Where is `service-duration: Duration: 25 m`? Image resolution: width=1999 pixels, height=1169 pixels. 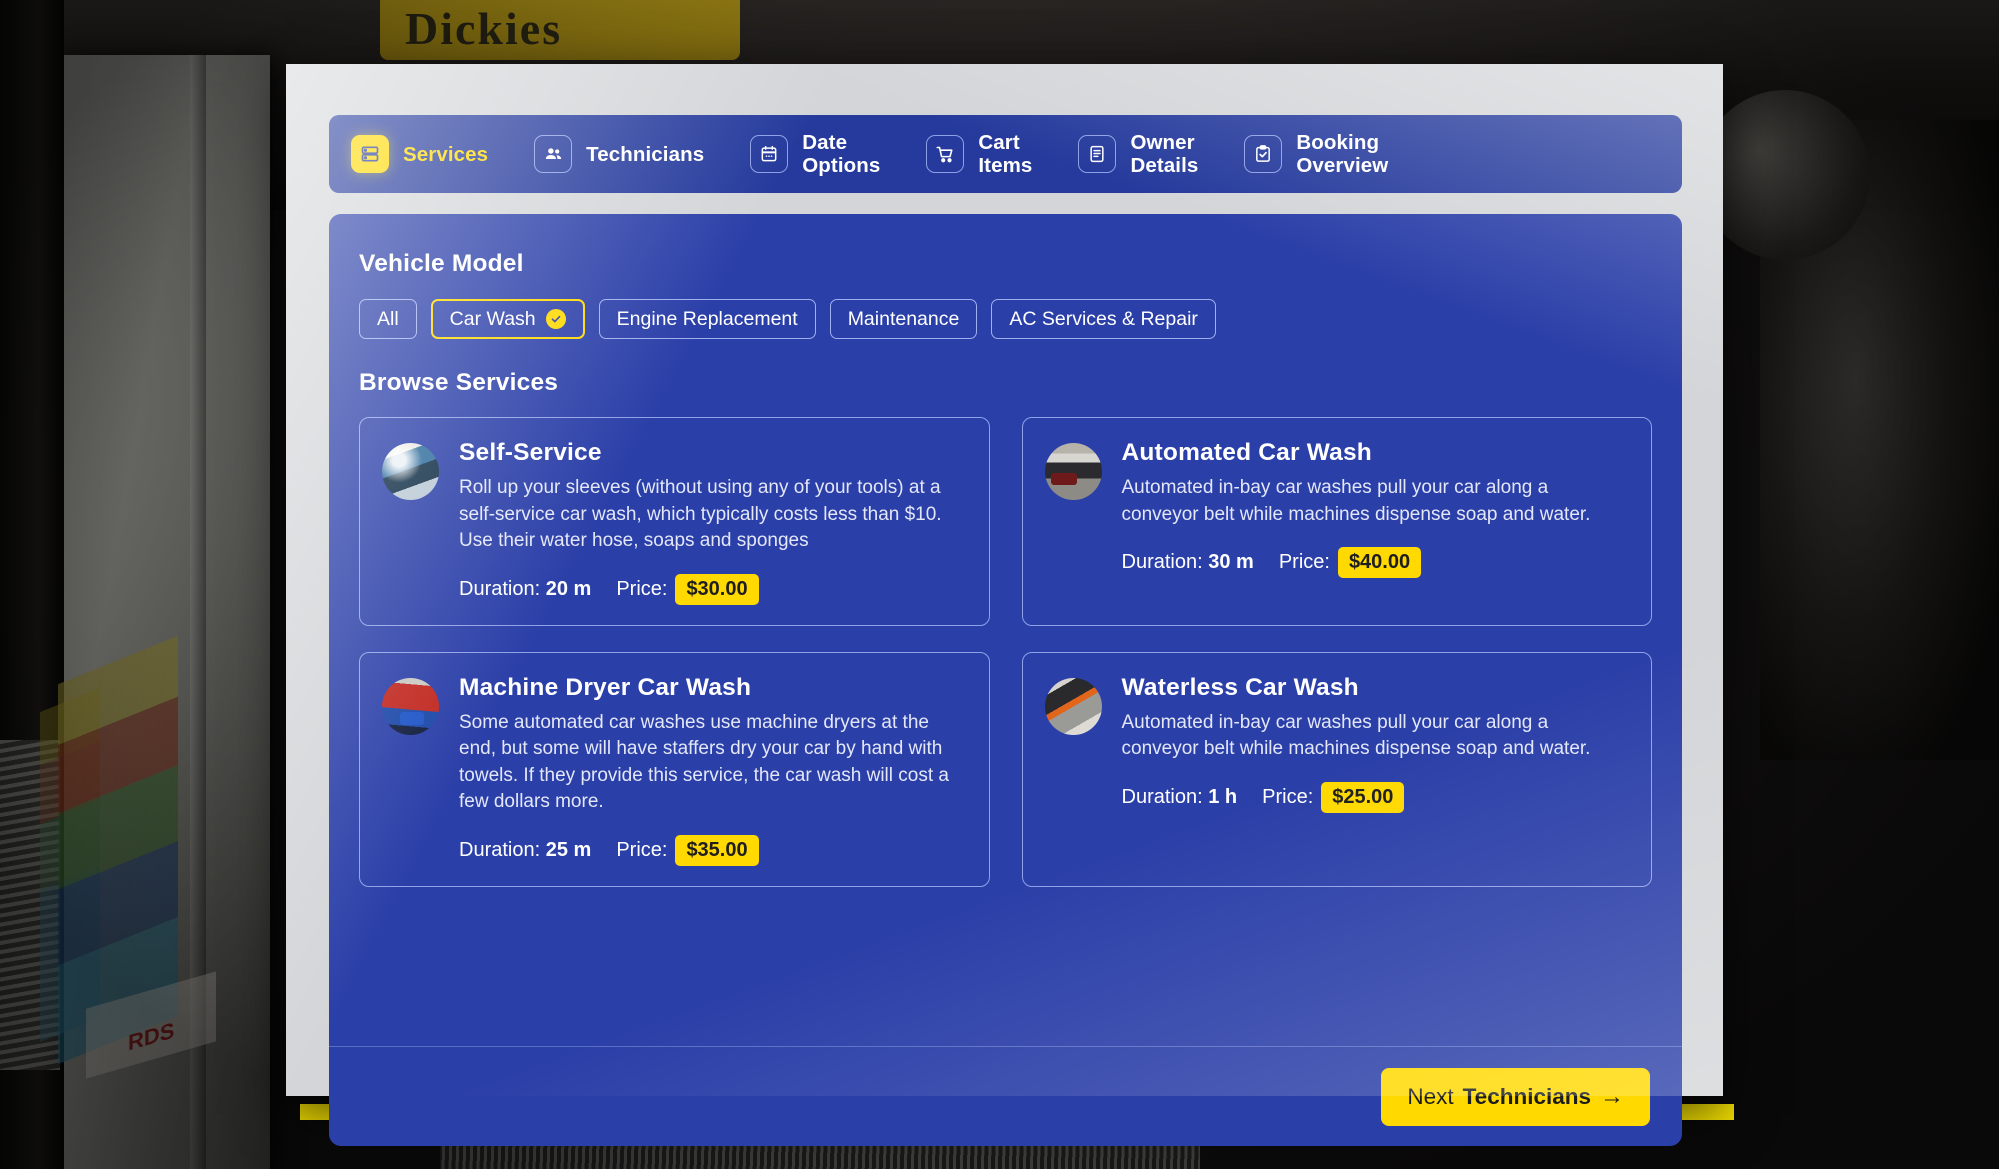
service-duration: Duration: 25 m is located at coordinates (525, 850).